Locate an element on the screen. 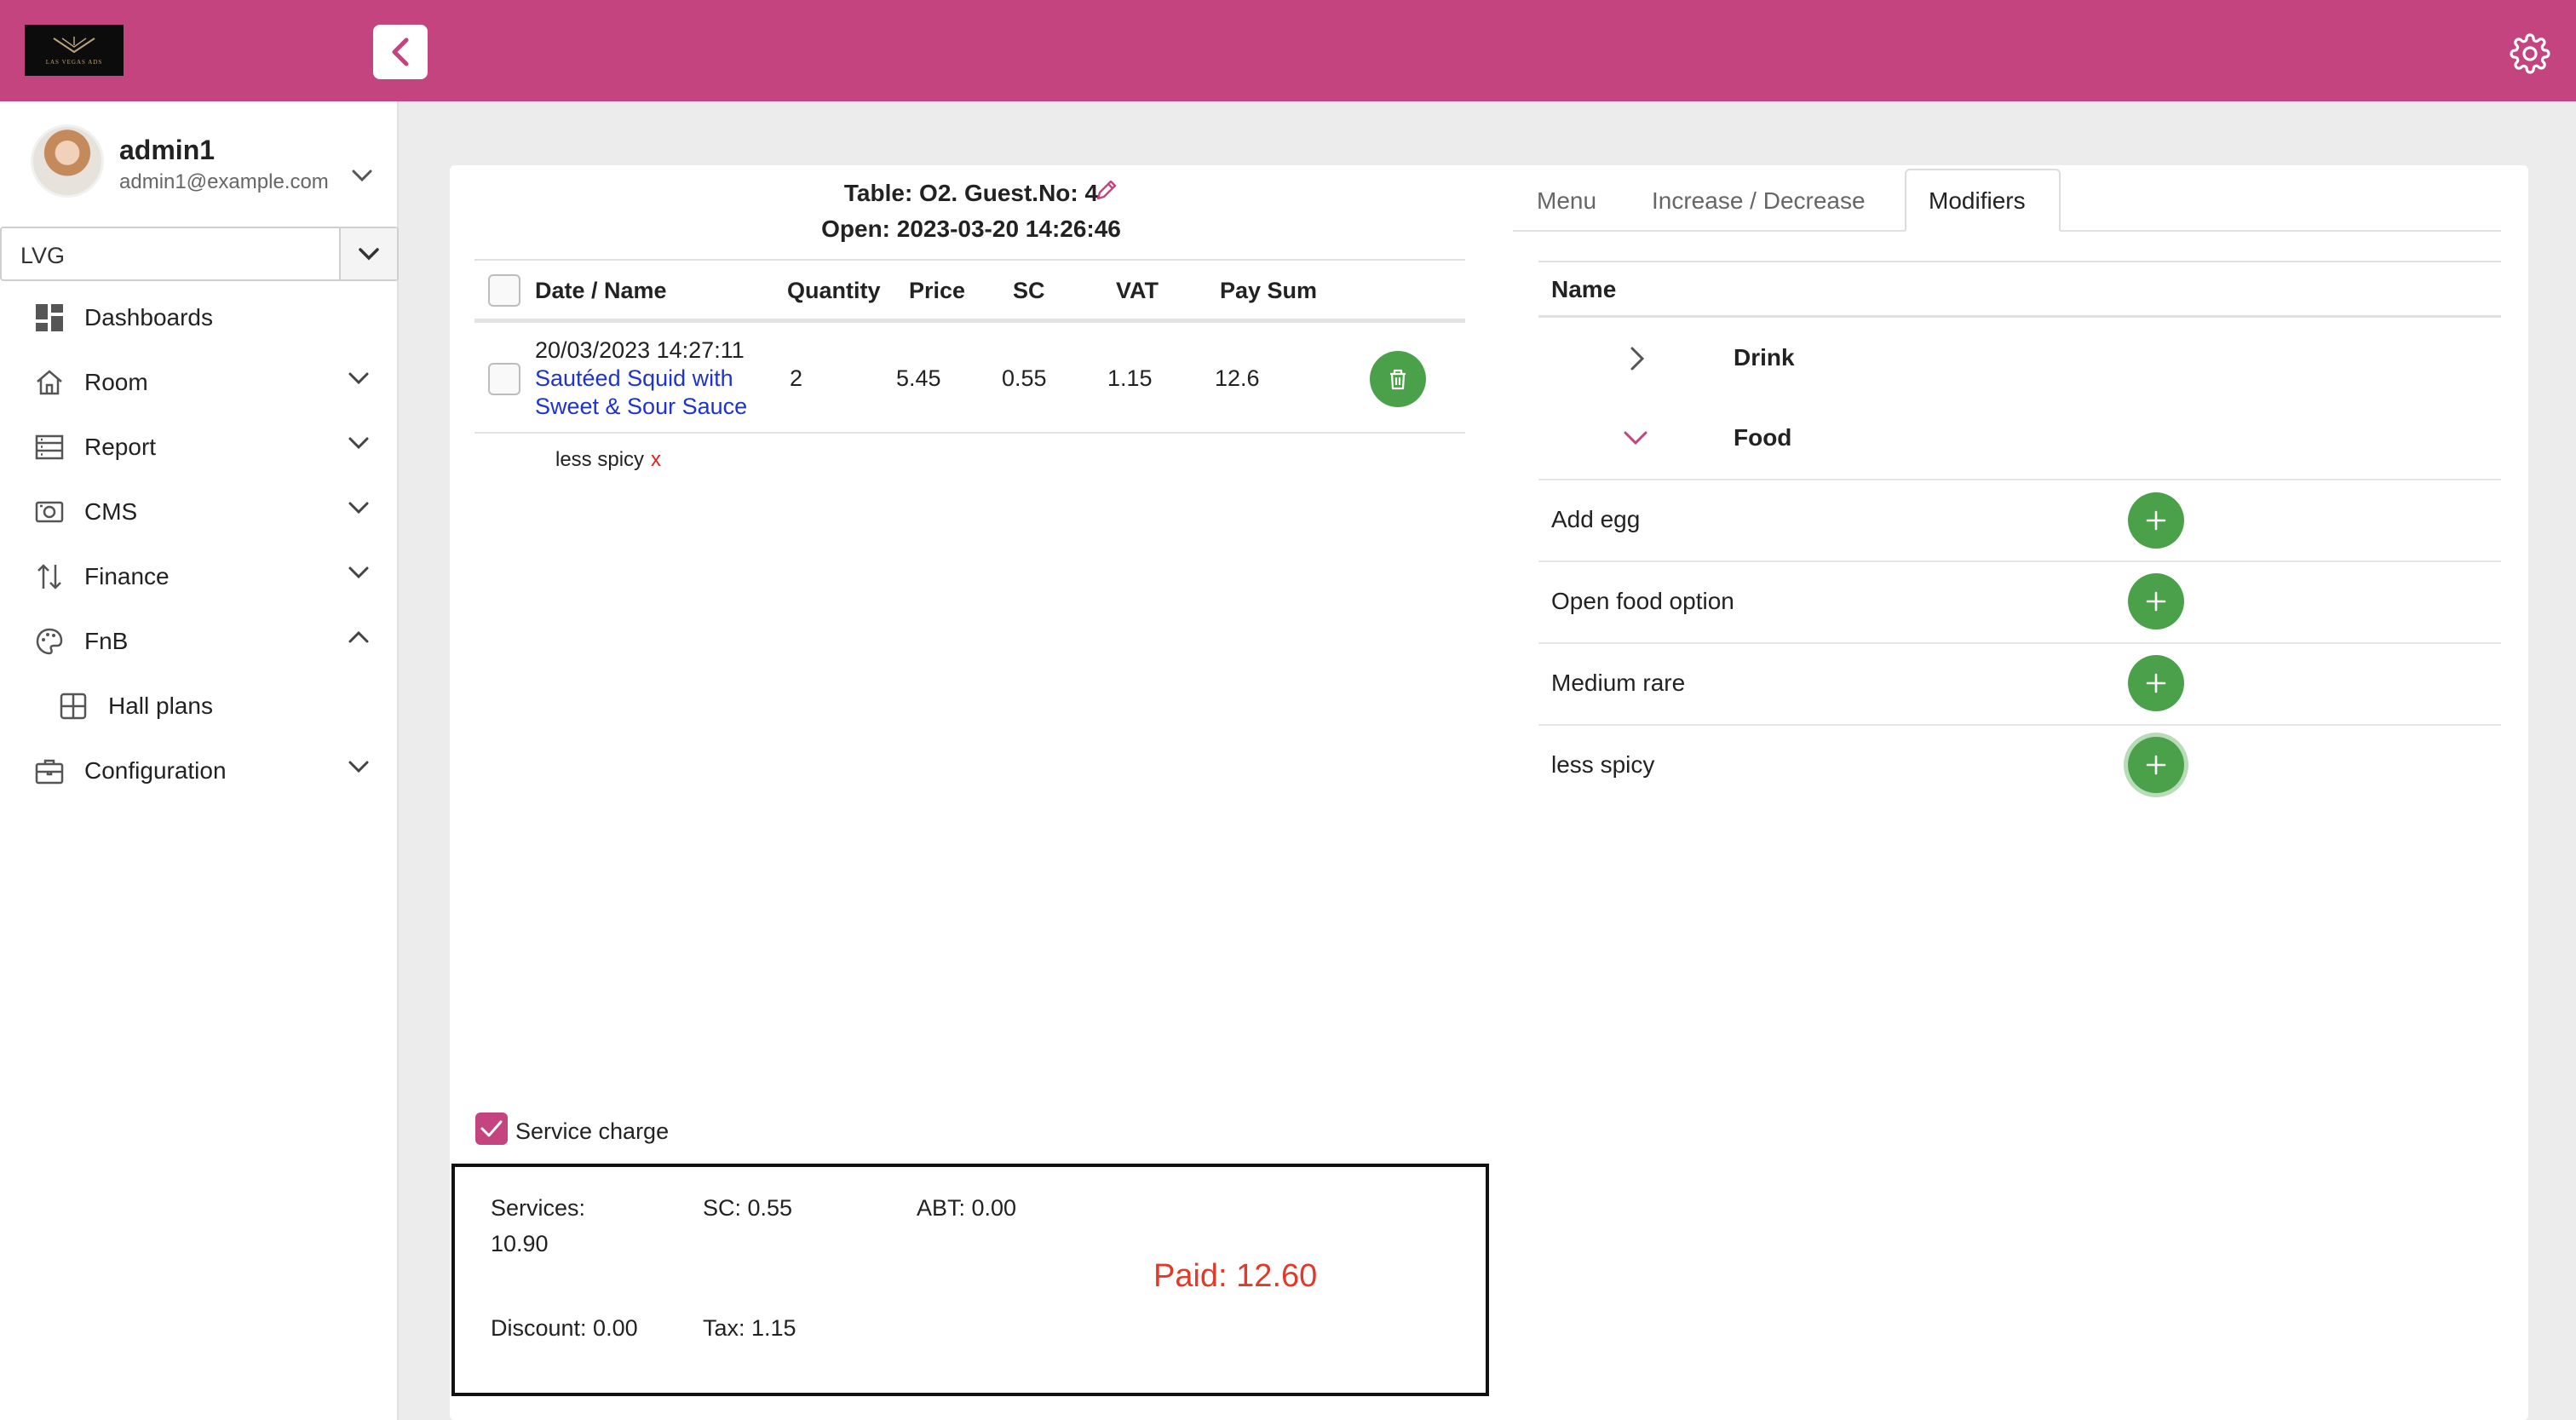 This screenshot has width=2576, height=1420. user-email: admin1@example.com is located at coordinates (224, 181).